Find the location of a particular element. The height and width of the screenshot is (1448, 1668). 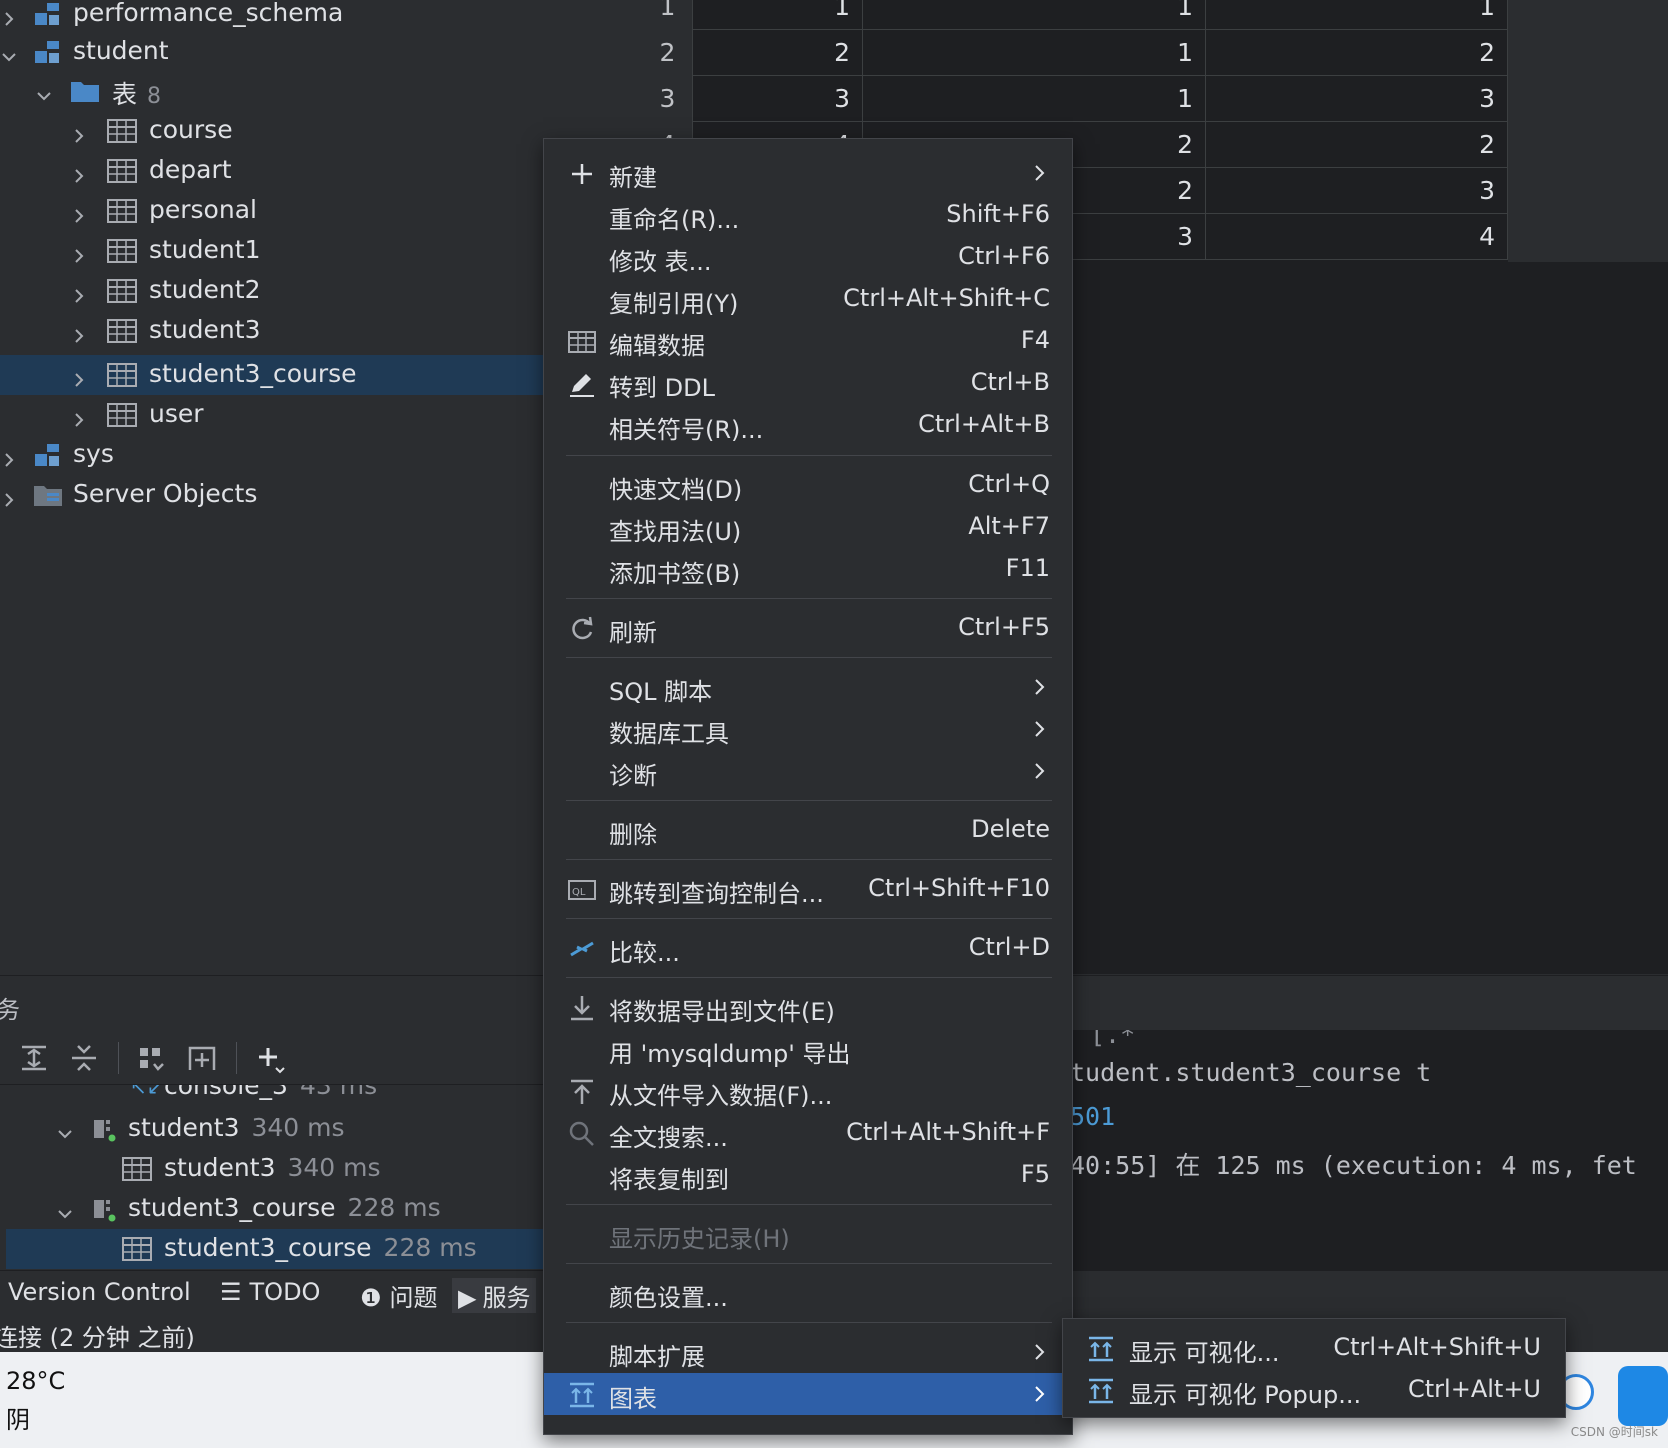

menu-item-jump-to-console: QL 跳转到查询控制台... Ctrl+Shift+F10 is located at coordinates (808, 889).